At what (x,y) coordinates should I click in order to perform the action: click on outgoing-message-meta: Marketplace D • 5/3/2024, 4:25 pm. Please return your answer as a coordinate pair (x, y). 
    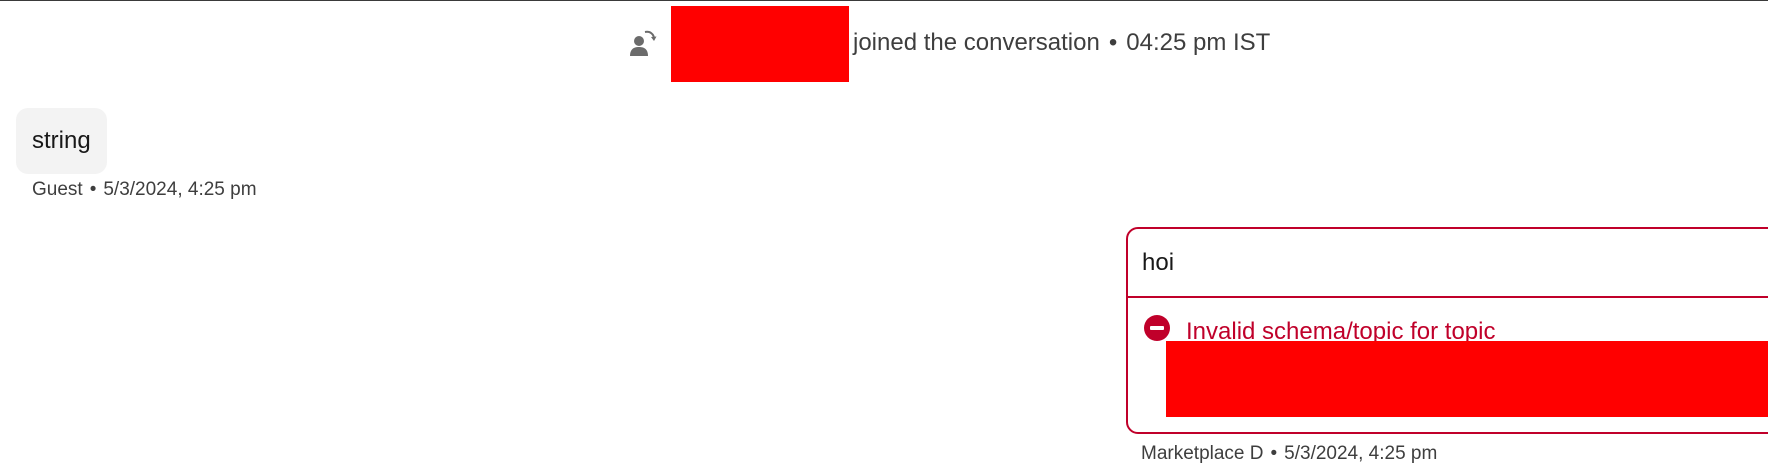
    Looking at the image, I should click on (1289, 454).